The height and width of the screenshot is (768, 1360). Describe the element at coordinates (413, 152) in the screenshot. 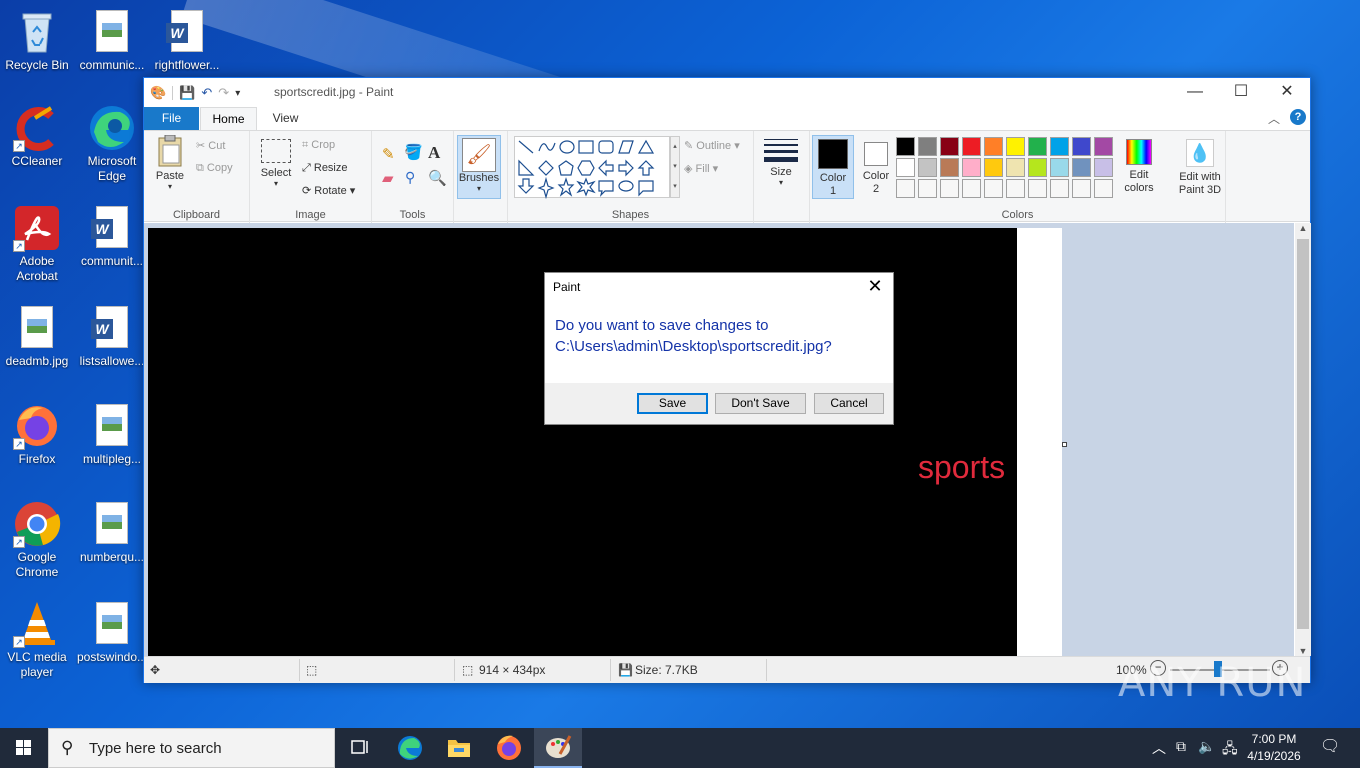

I see `fill-bucket-icon: 🪣` at that location.